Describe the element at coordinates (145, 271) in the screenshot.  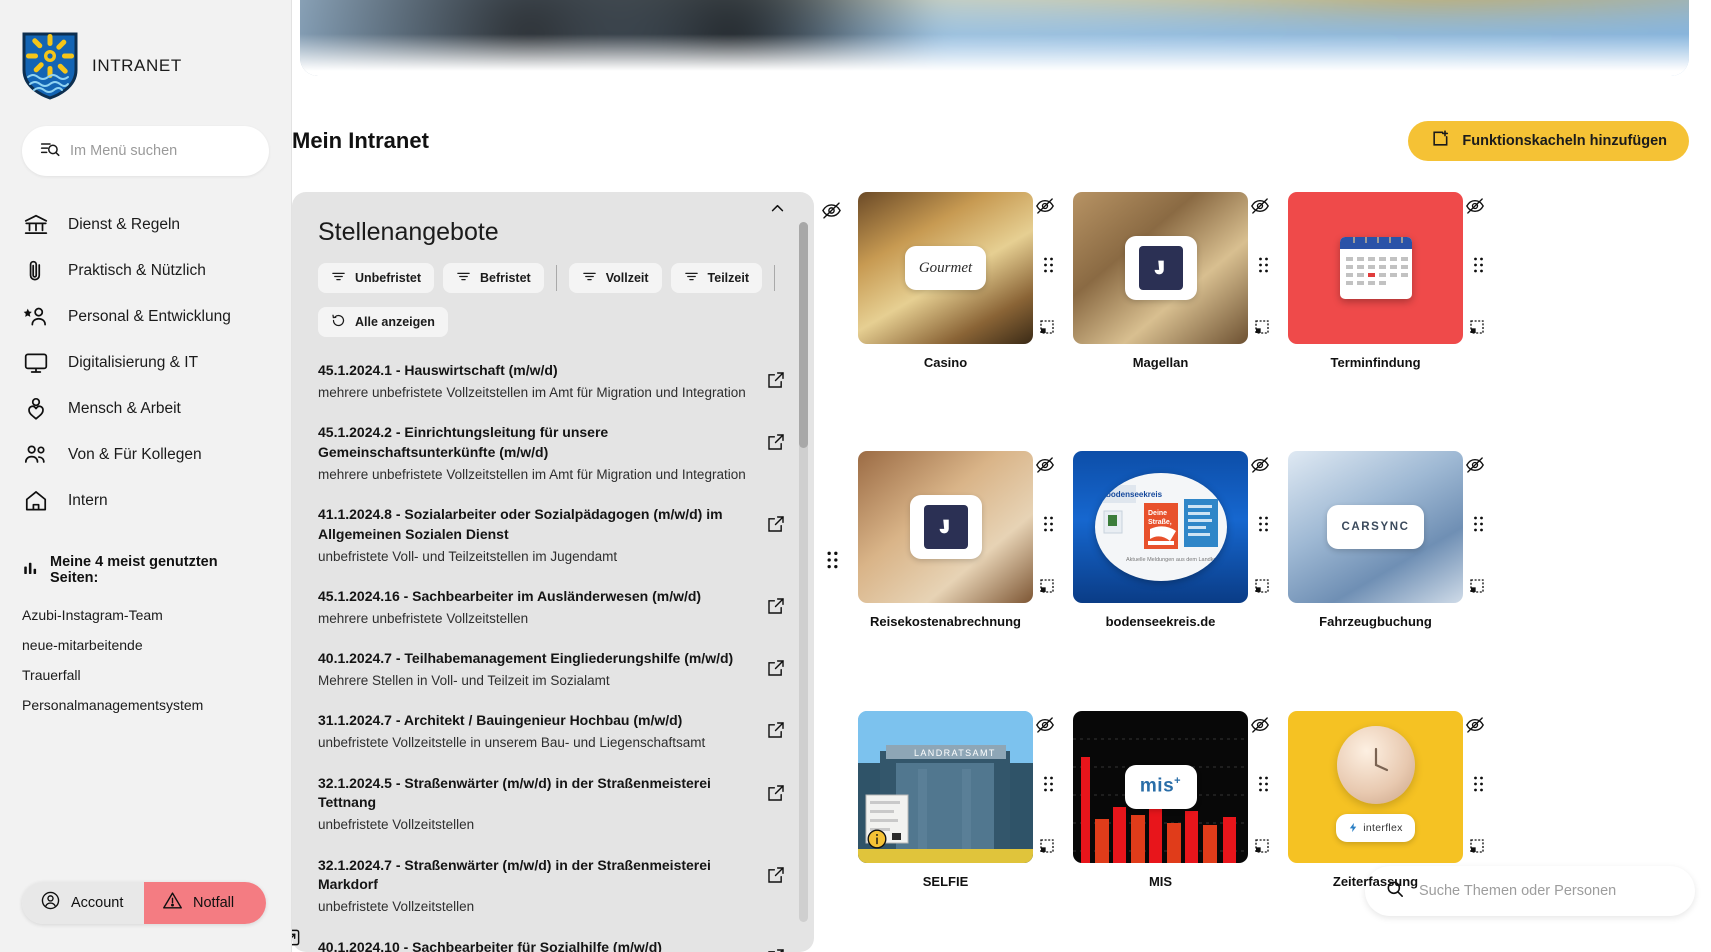
I see `sidebar-item-praktisch-nuetzlich: Praktisch & Nützlich` at that location.